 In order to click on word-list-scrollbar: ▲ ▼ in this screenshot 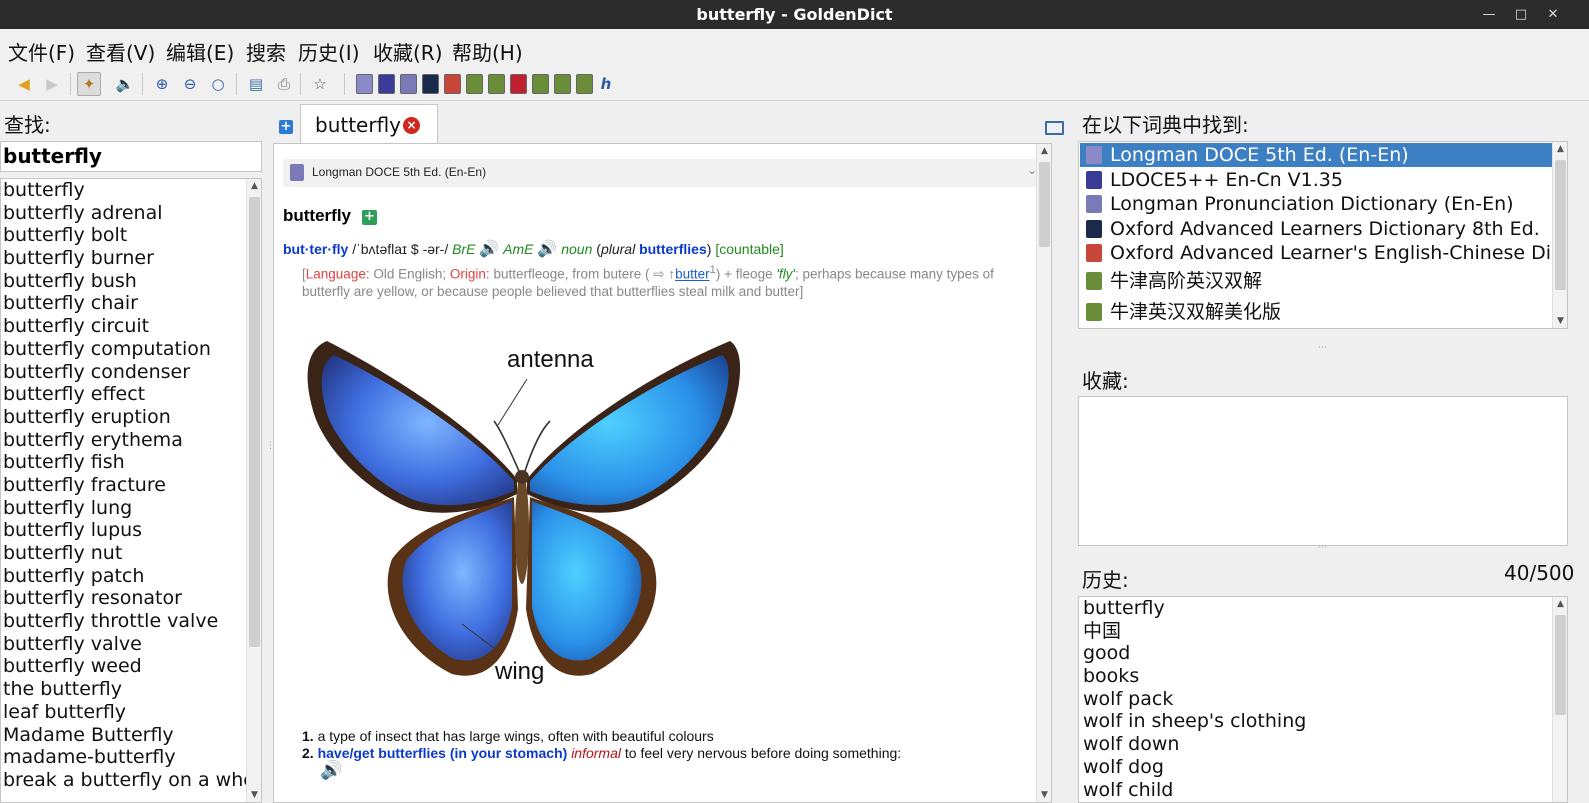, I will do `click(253, 490)`.